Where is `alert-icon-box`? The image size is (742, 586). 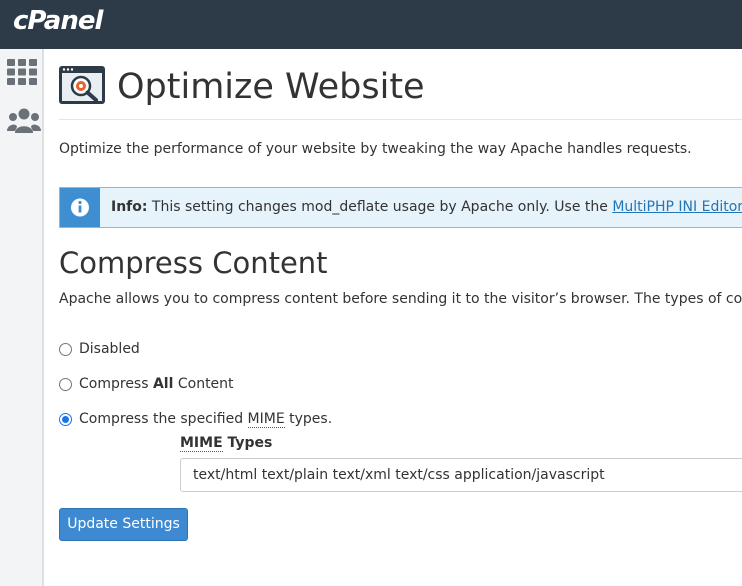 alert-icon-box is located at coordinates (80, 207).